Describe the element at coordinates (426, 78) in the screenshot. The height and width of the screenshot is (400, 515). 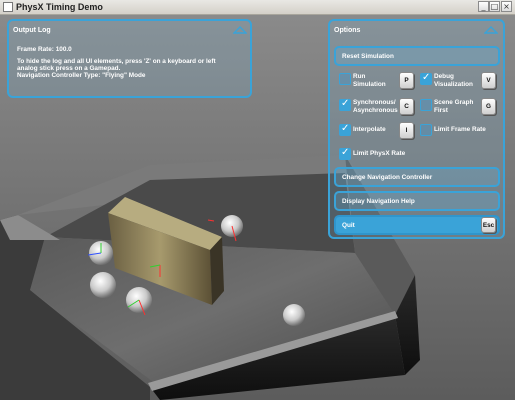
I see `debug-visualization-checkbox: ✓` at that location.